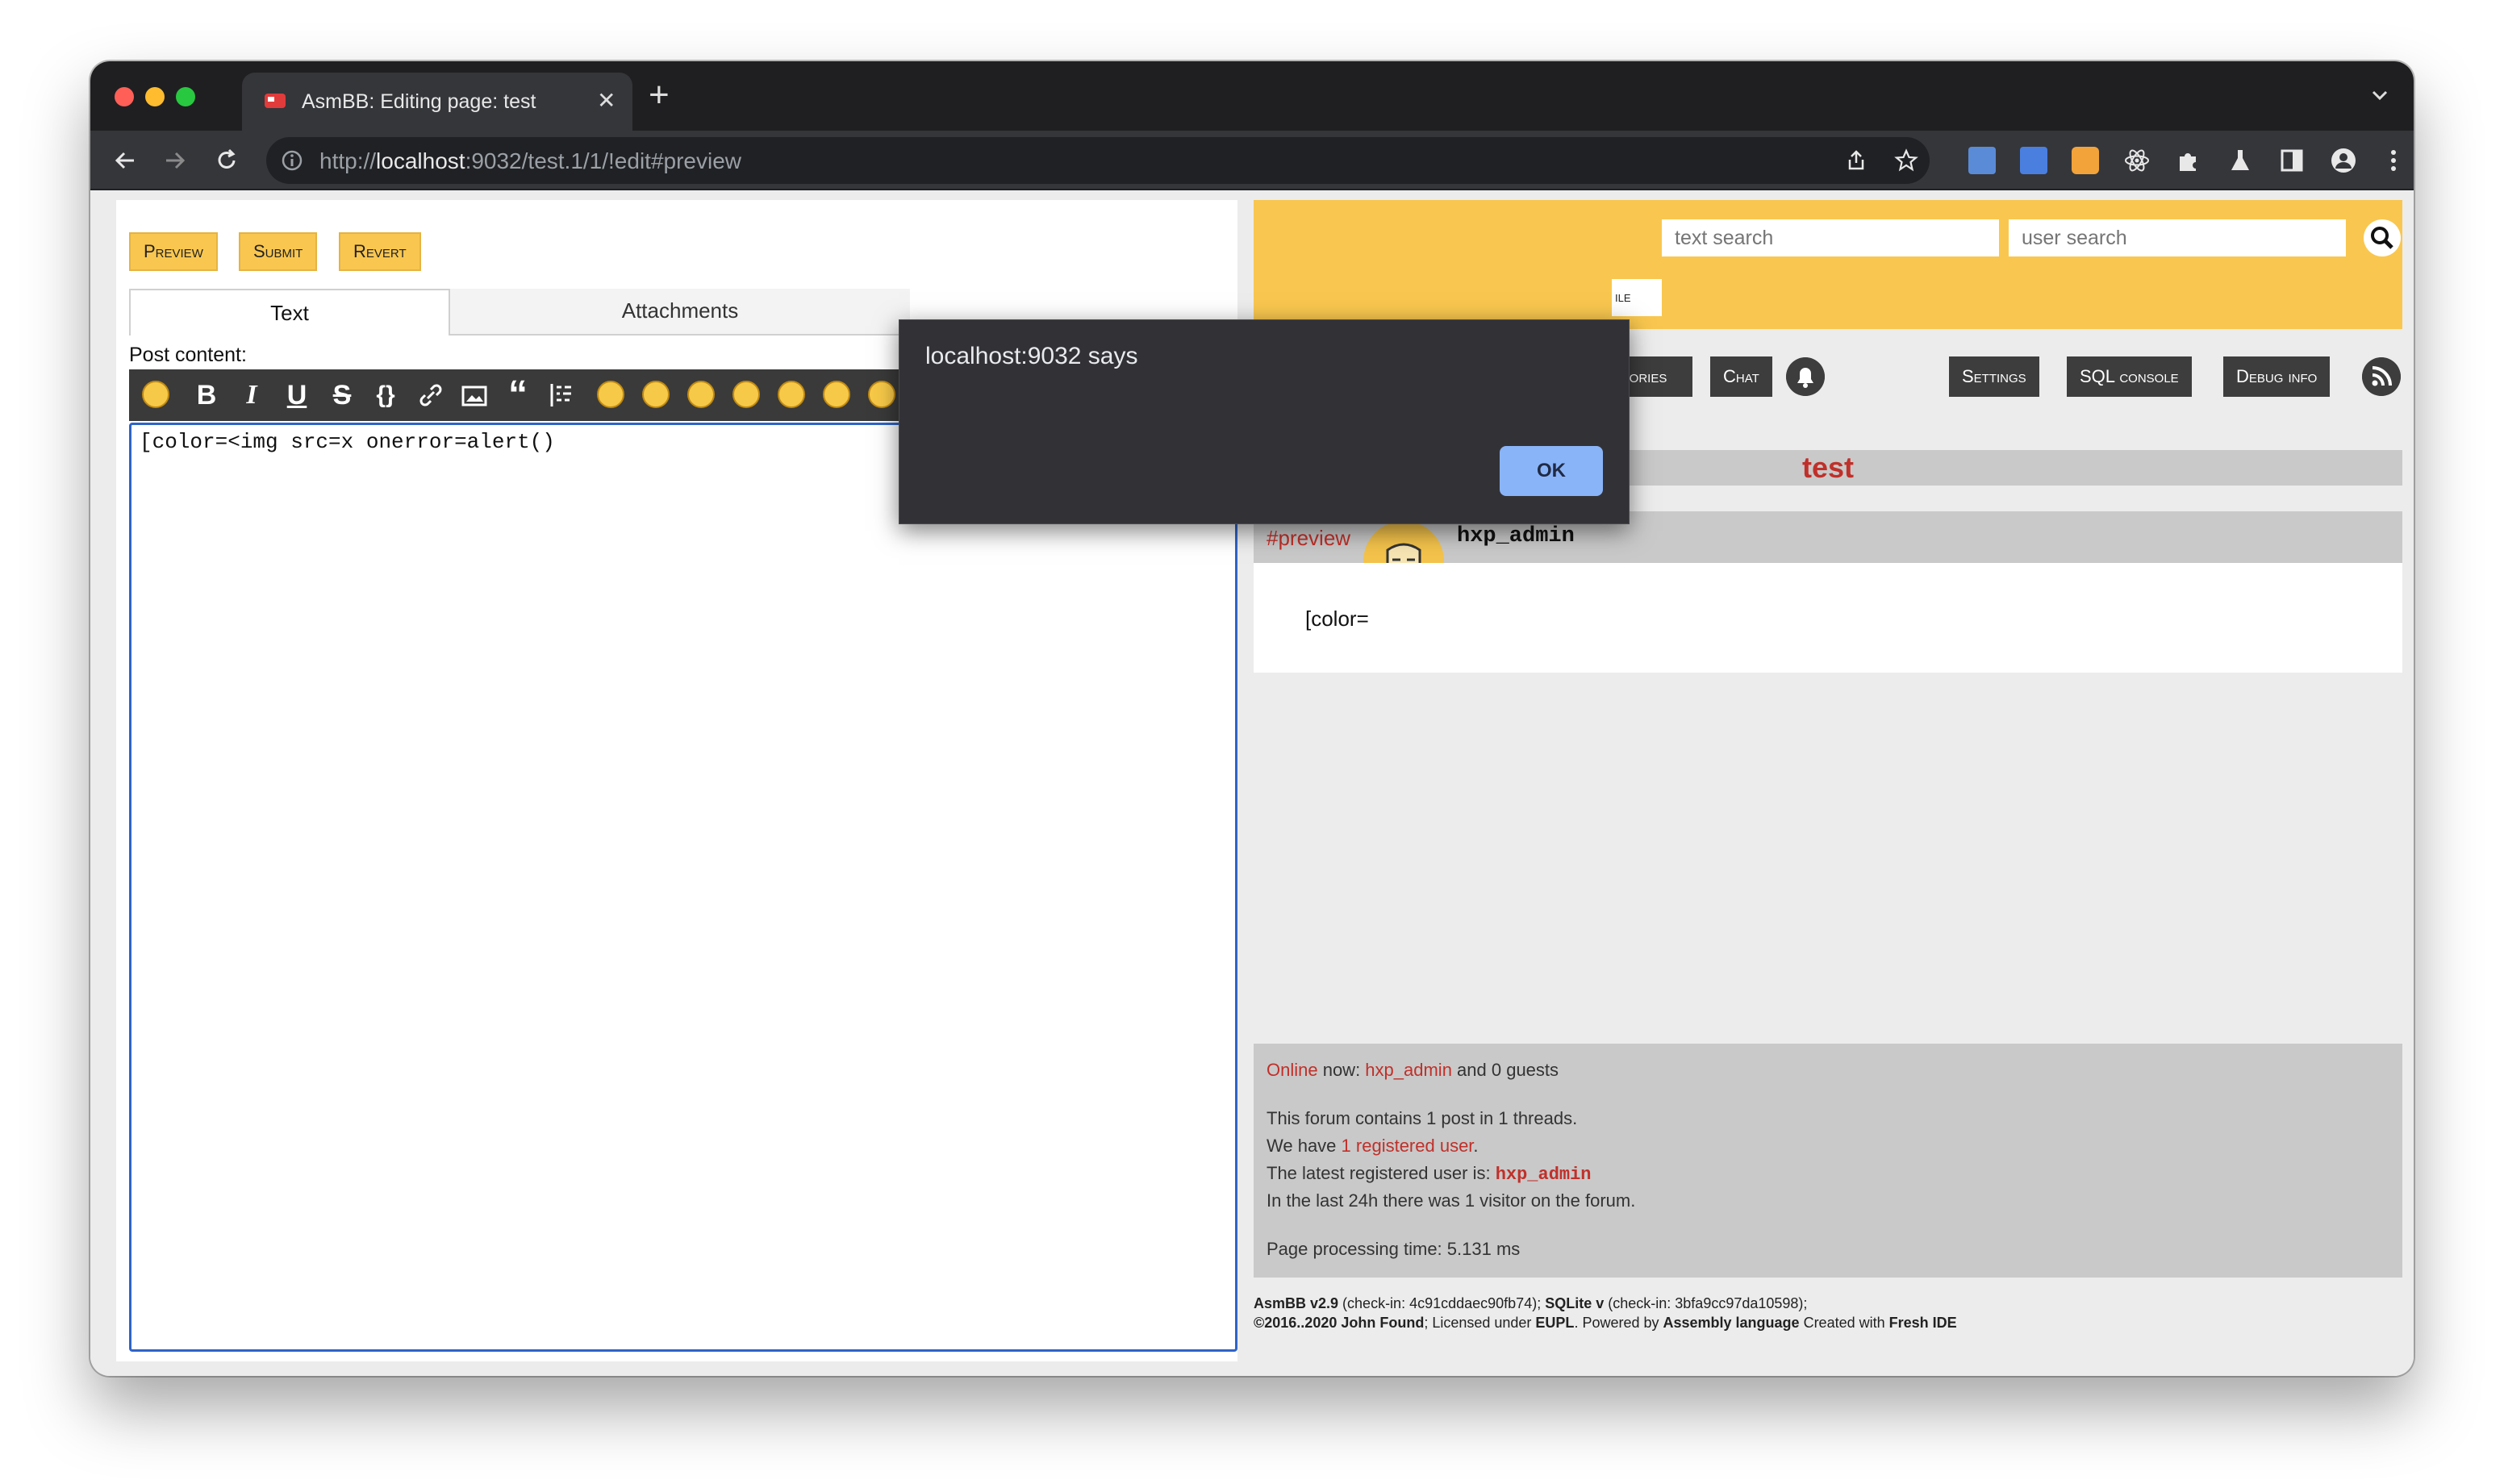 The width and height of the screenshot is (2504, 1484). I want to click on user-search-input, so click(2177, 237).